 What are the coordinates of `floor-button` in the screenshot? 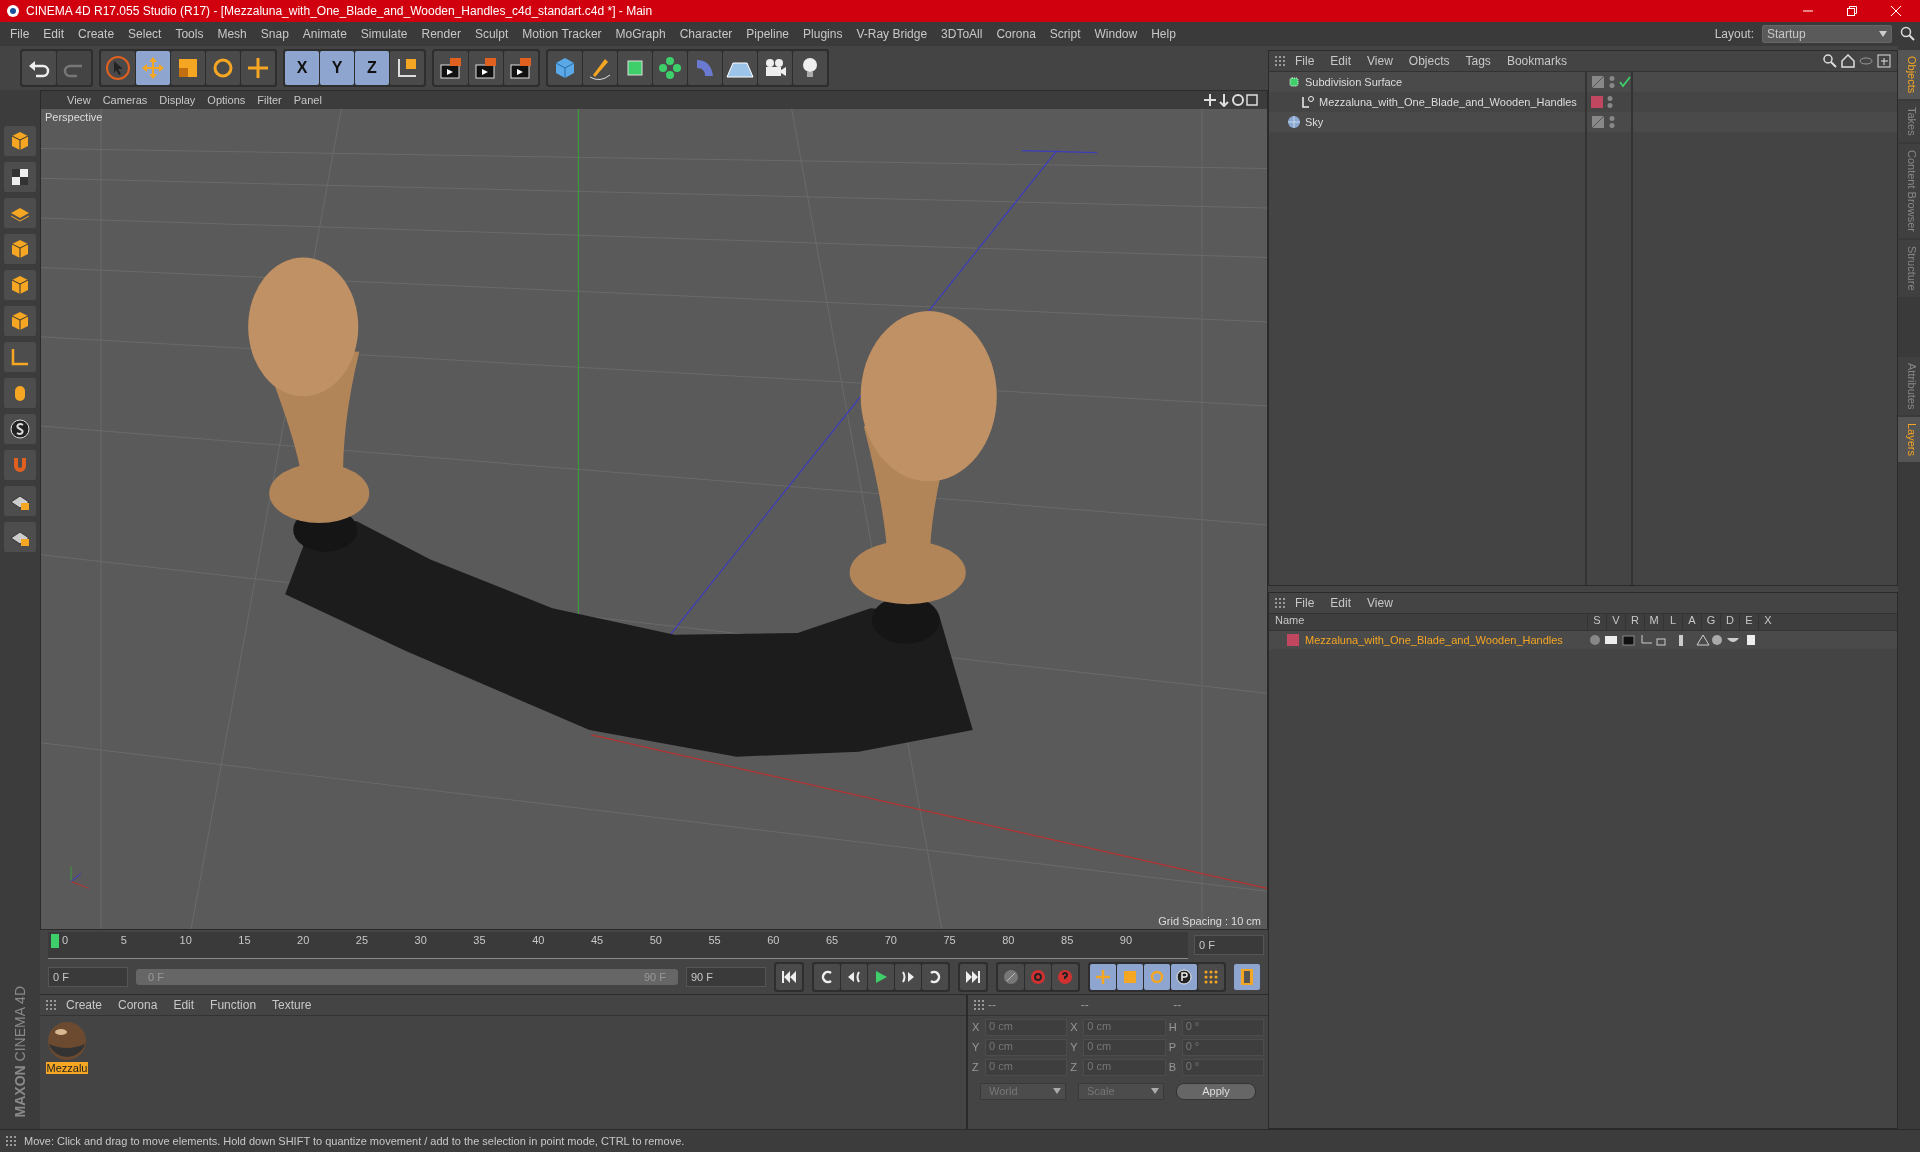 It's located at (740, 68).